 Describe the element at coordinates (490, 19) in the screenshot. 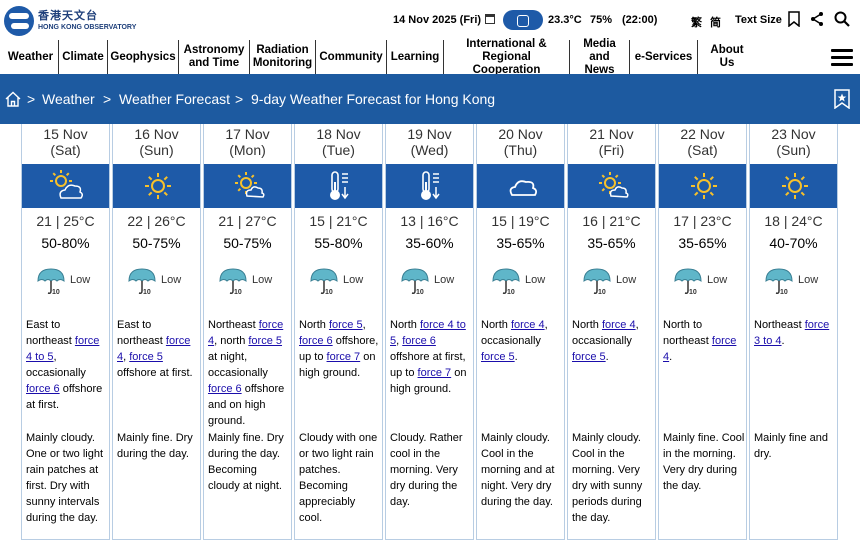

I see `calendar-icon` at that location.